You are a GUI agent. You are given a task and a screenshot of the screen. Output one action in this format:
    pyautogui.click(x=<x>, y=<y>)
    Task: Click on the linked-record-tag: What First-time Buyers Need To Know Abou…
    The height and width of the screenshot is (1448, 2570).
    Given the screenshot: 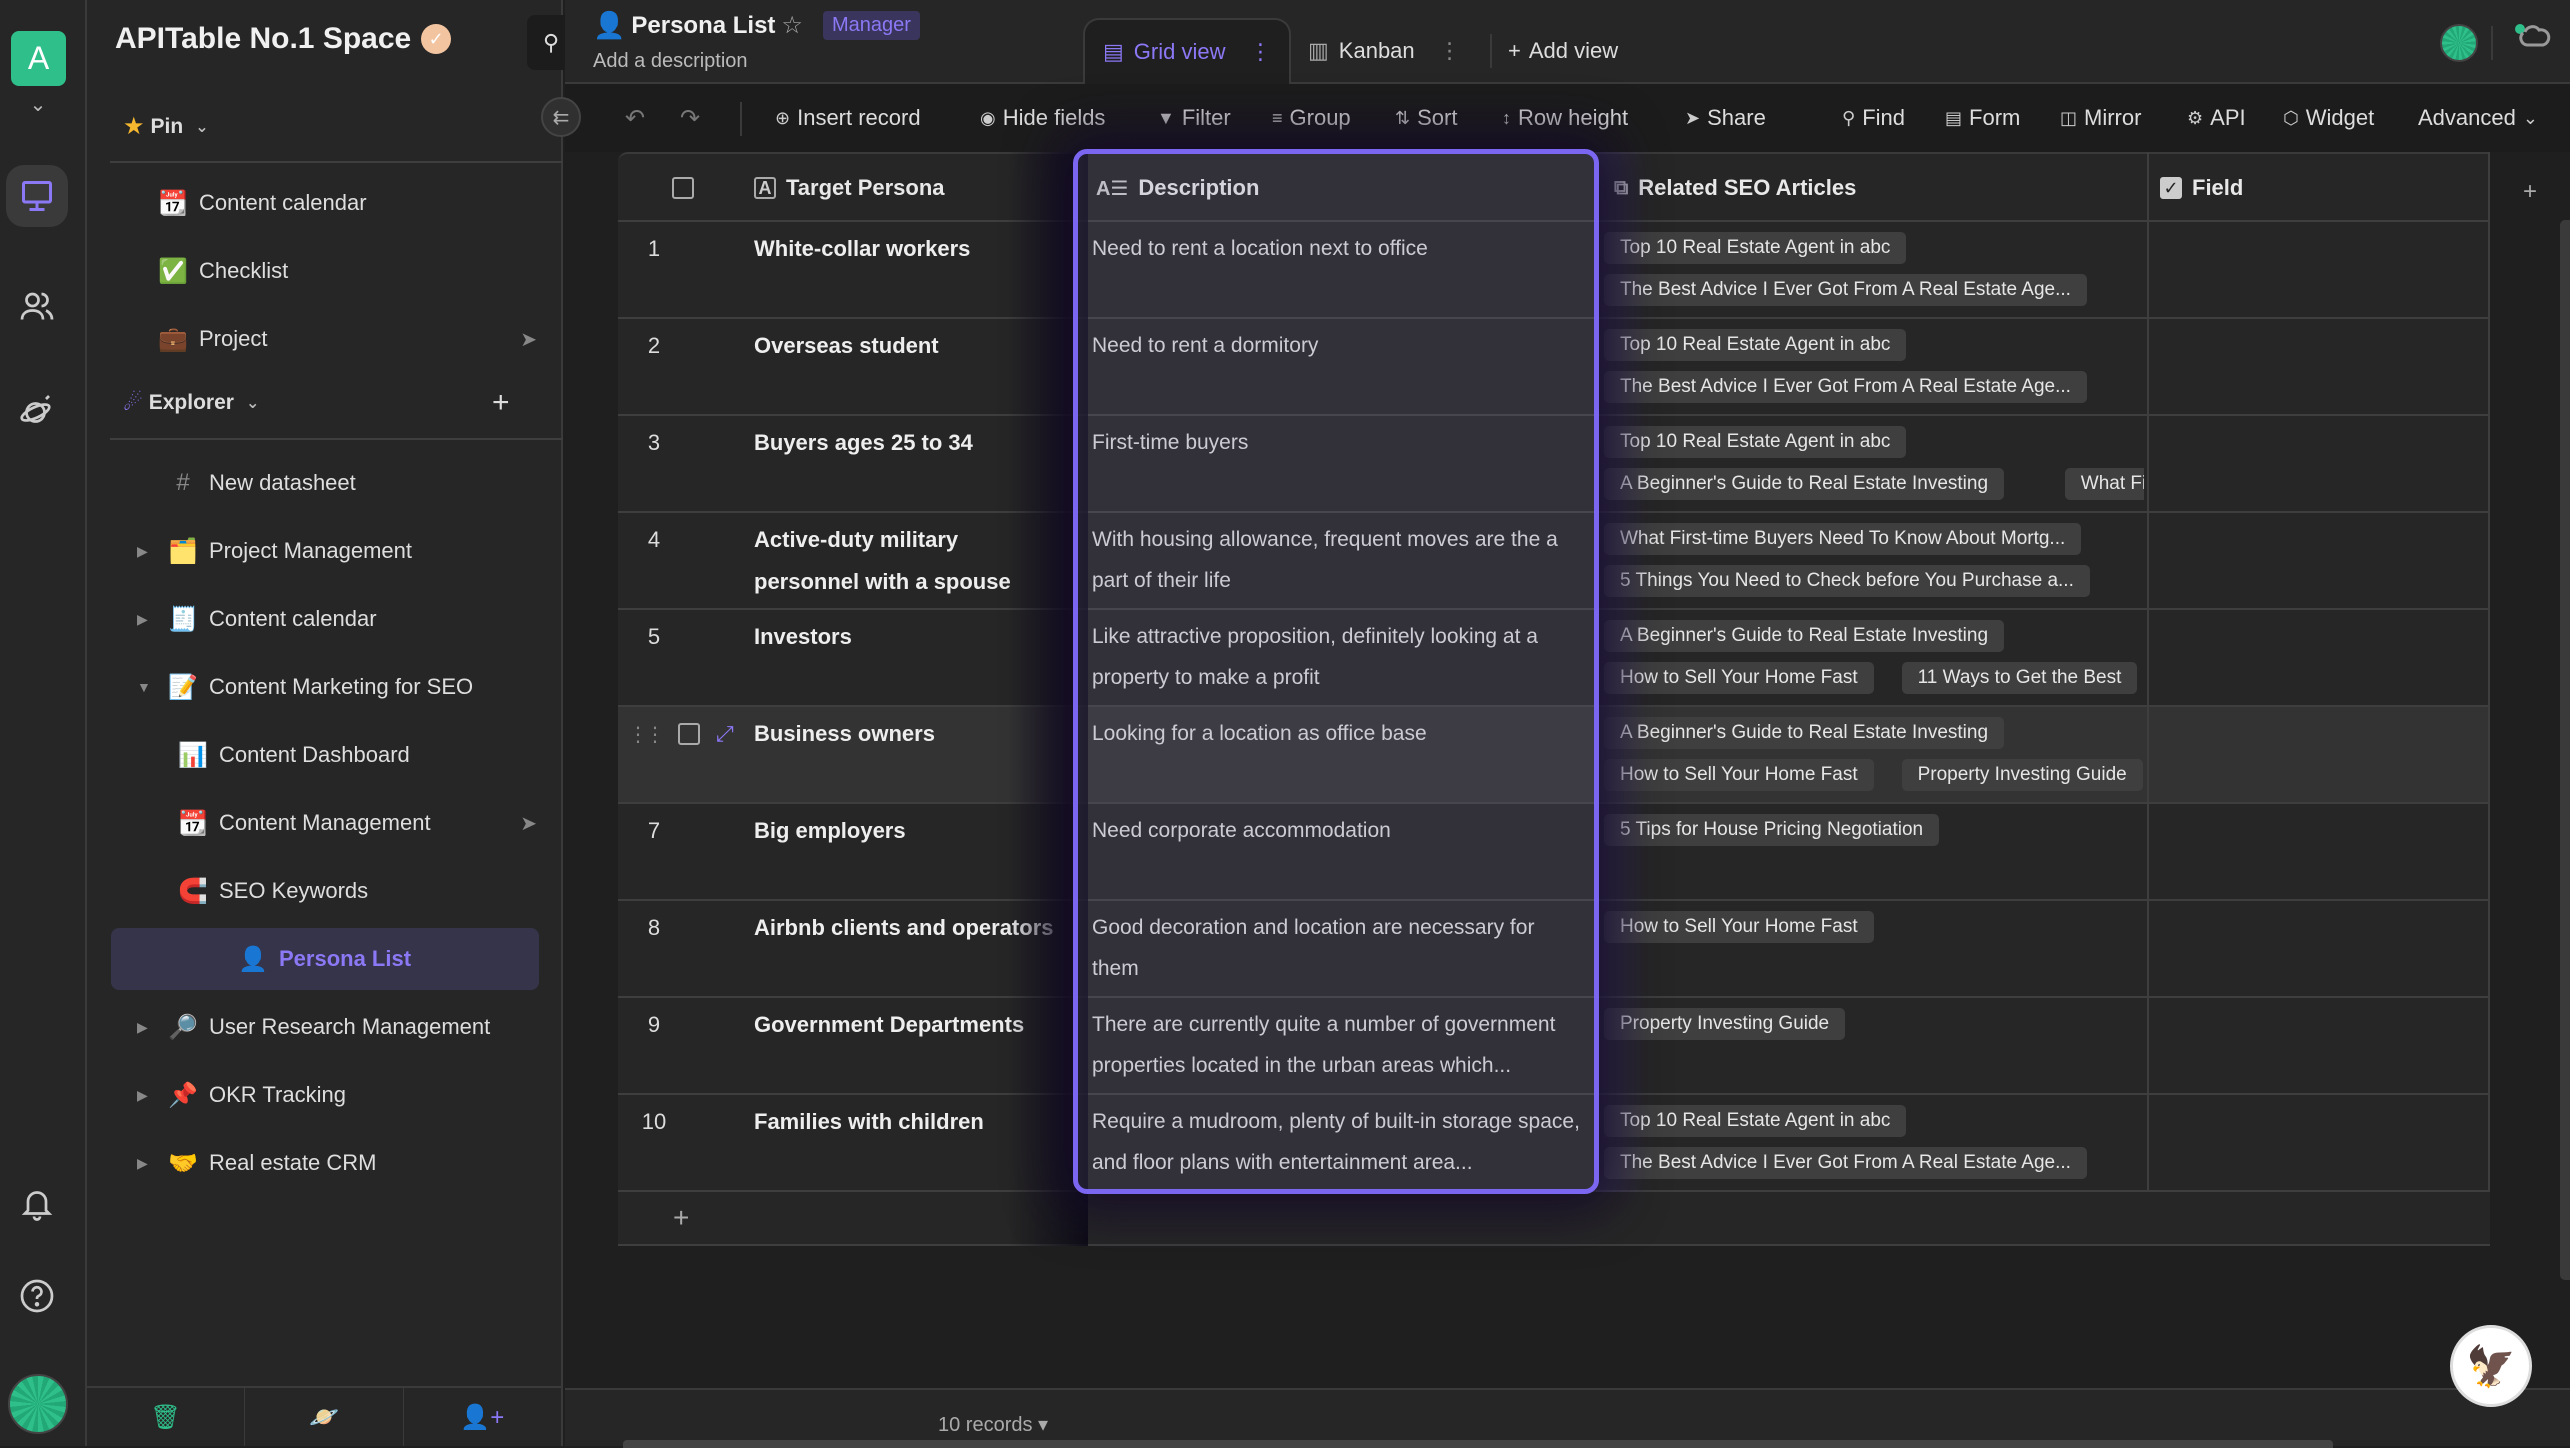 What is the action you would take?
    pyautogui.click(x=1843, y=539)
    